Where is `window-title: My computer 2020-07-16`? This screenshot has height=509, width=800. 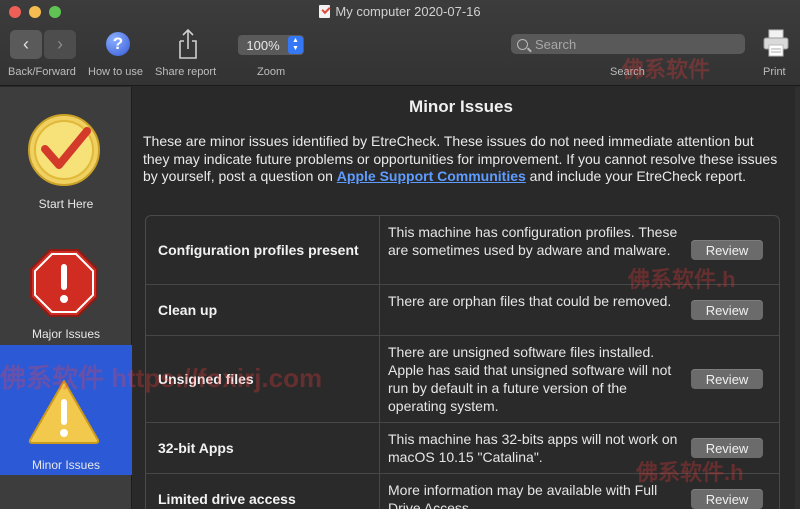
window-title: My computer 2020-07-16 is located at coordinates (400, 11).